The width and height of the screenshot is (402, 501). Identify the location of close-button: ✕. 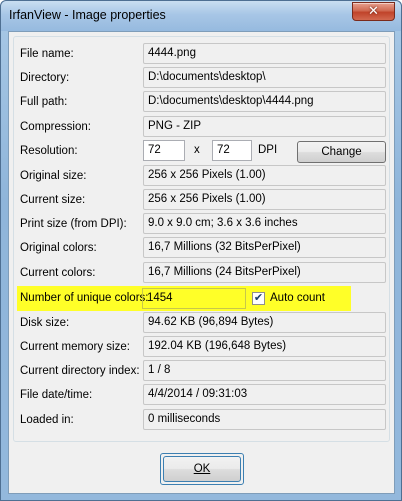
(373, 11).